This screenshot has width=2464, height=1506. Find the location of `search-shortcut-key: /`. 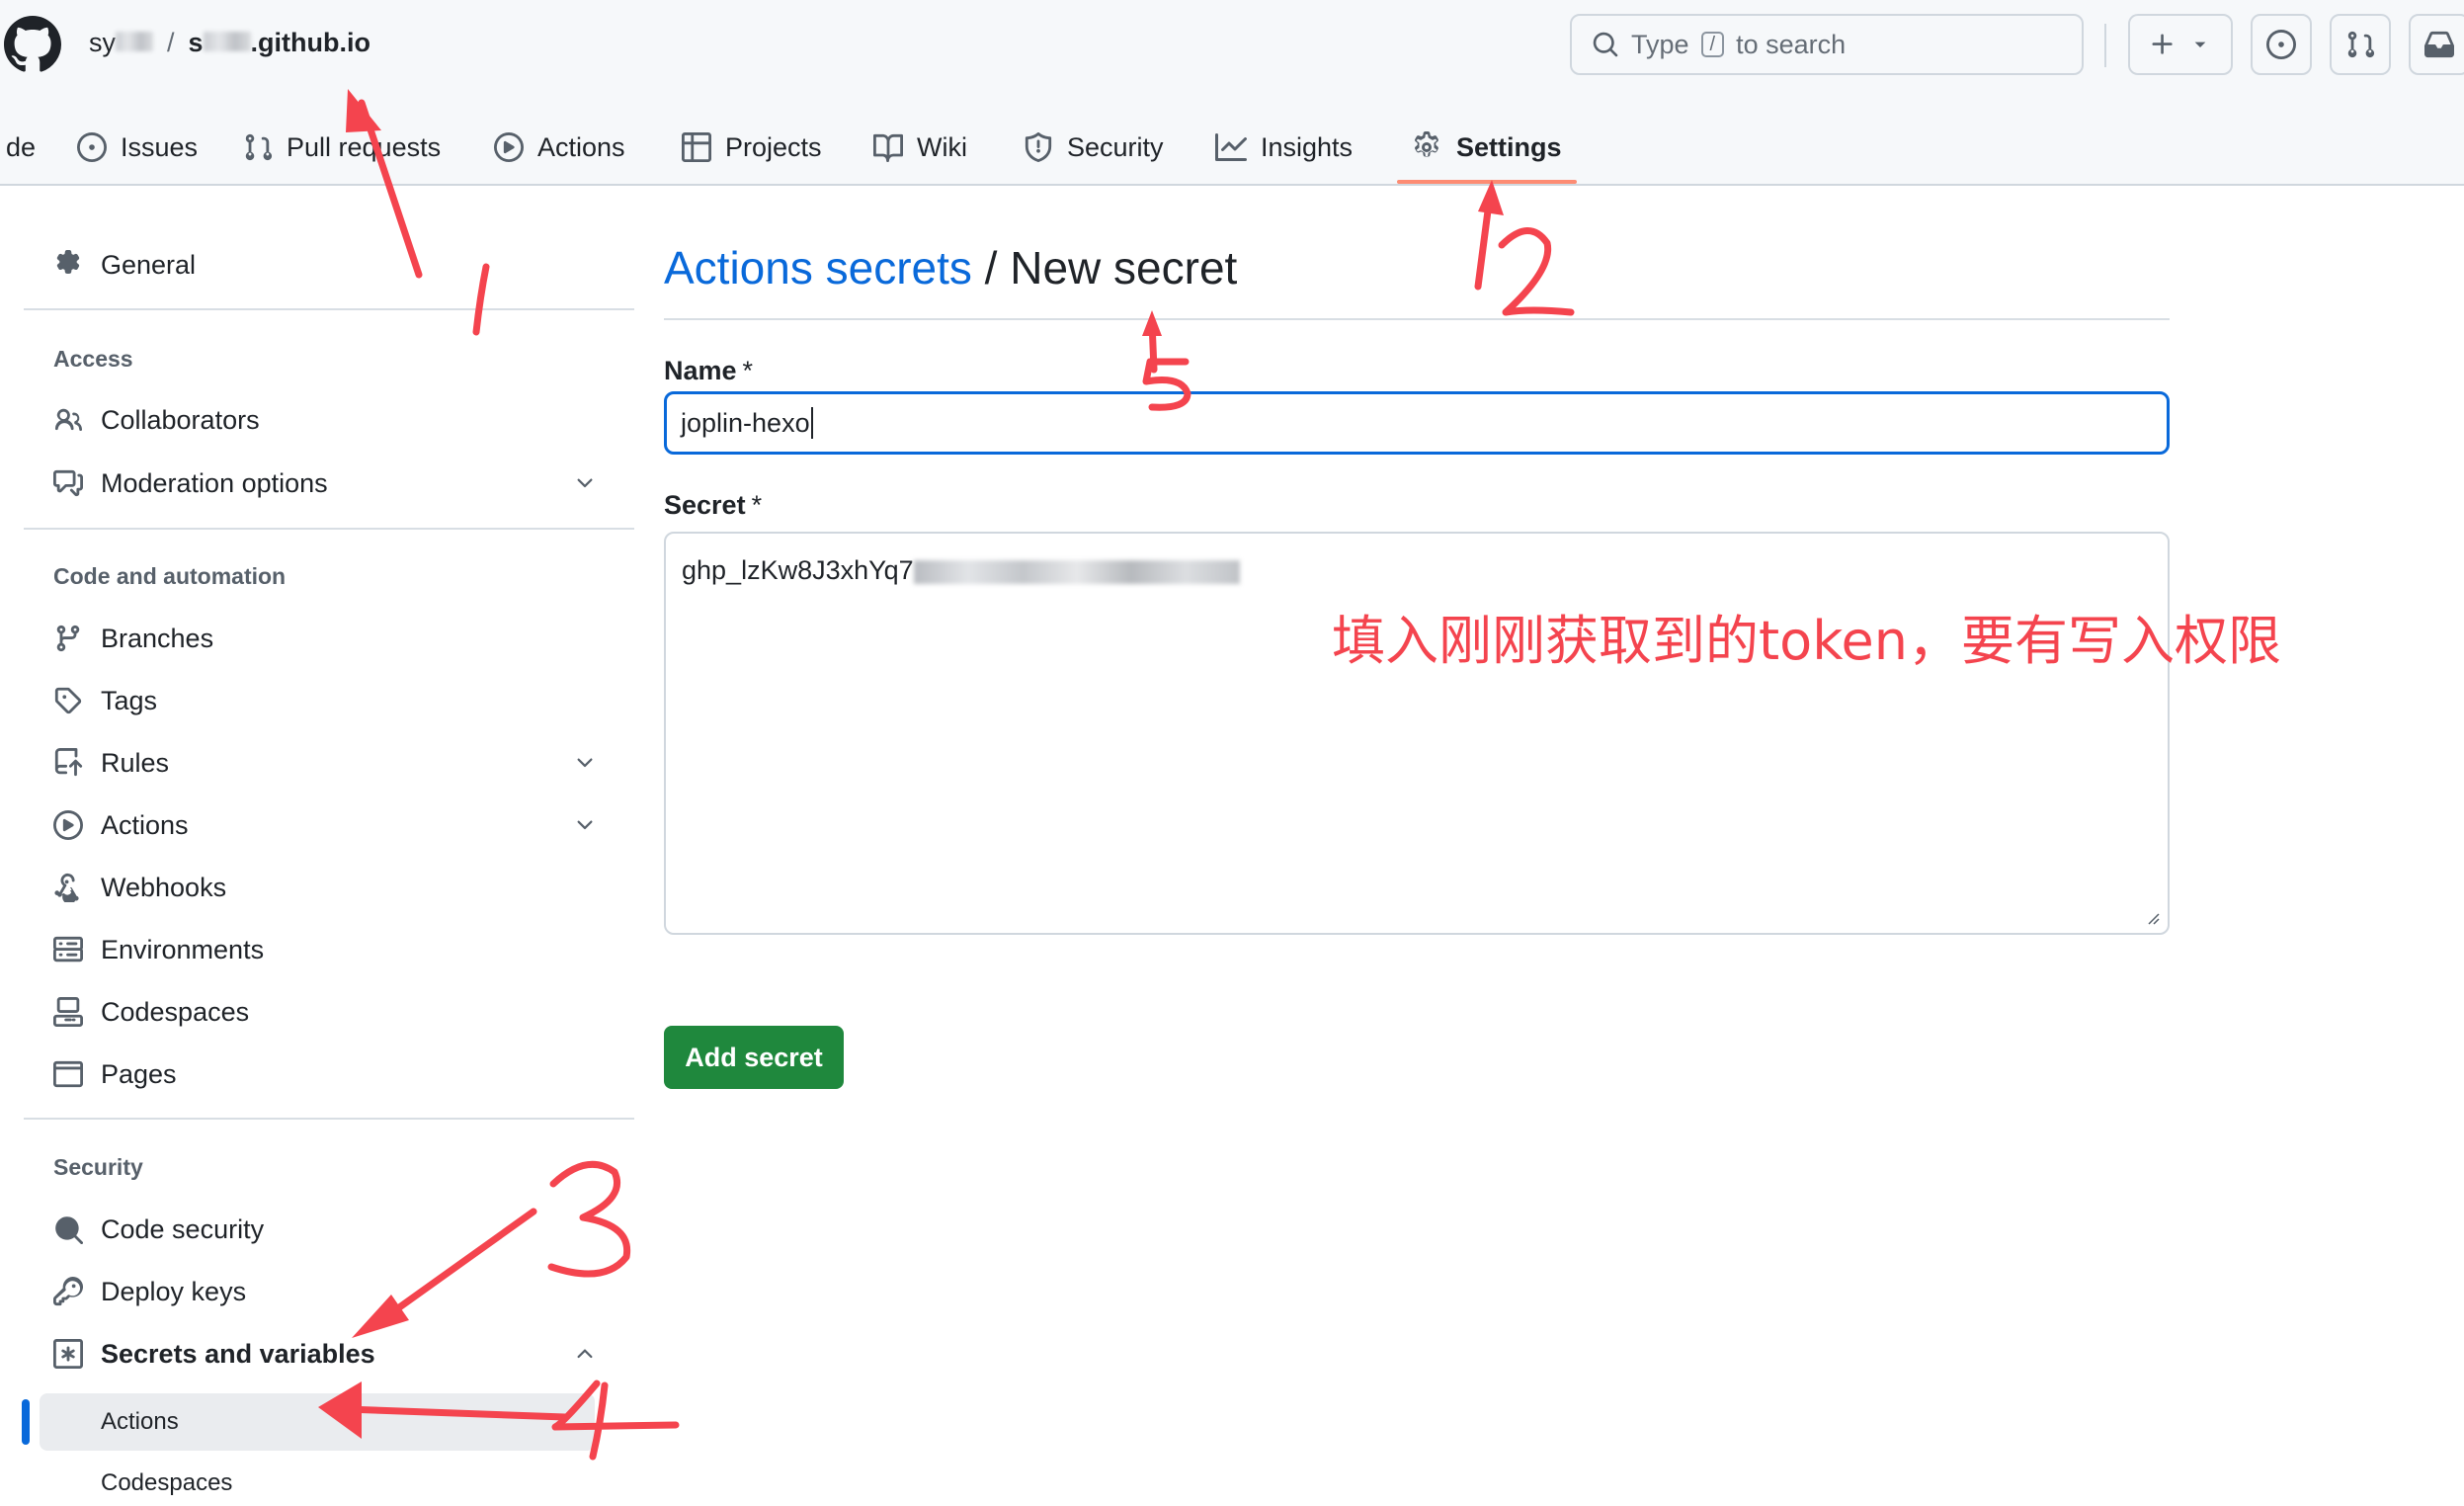

search-shortcut-key: / is located at coordinates (1712, 44).